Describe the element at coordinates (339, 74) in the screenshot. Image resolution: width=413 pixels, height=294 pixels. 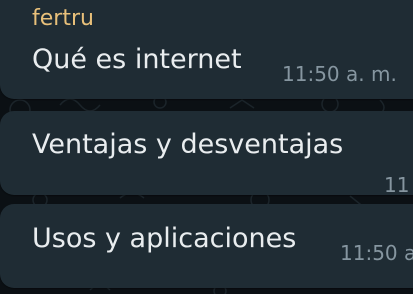
I see `message-timestamp: 11:50 a. m.` at that location.